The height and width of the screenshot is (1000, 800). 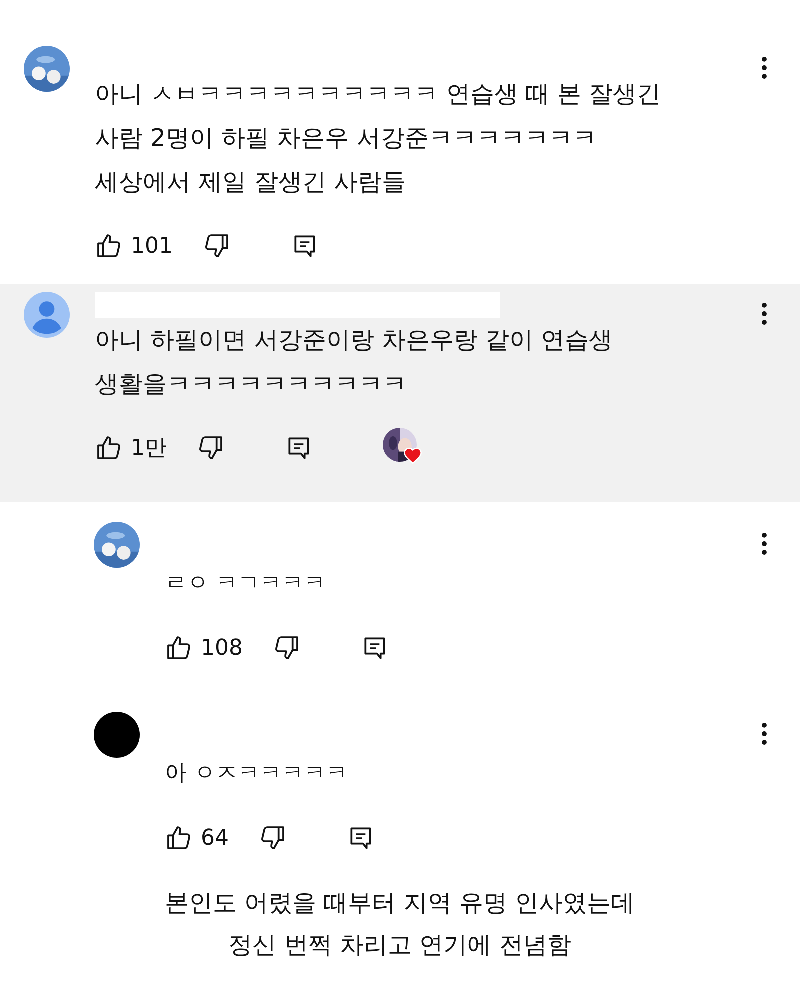 I want to click on like-button: 108, so click(x=204, y=648).